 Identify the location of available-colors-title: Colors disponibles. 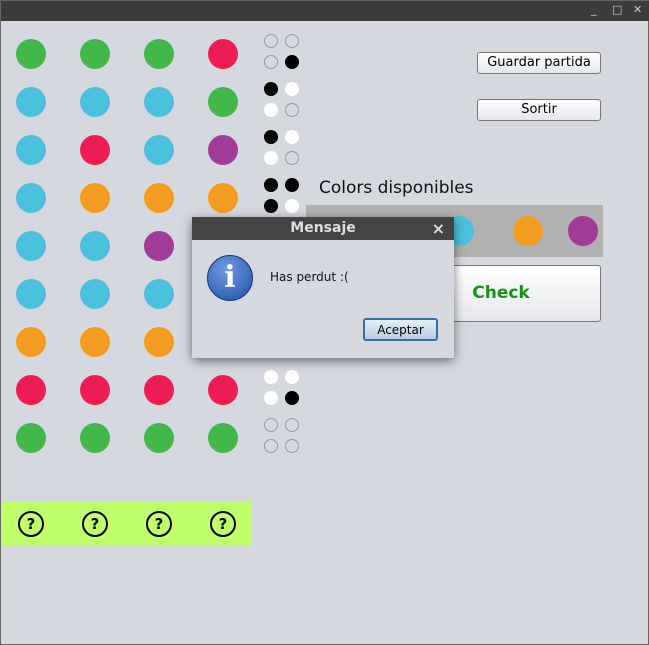
(396, 188).